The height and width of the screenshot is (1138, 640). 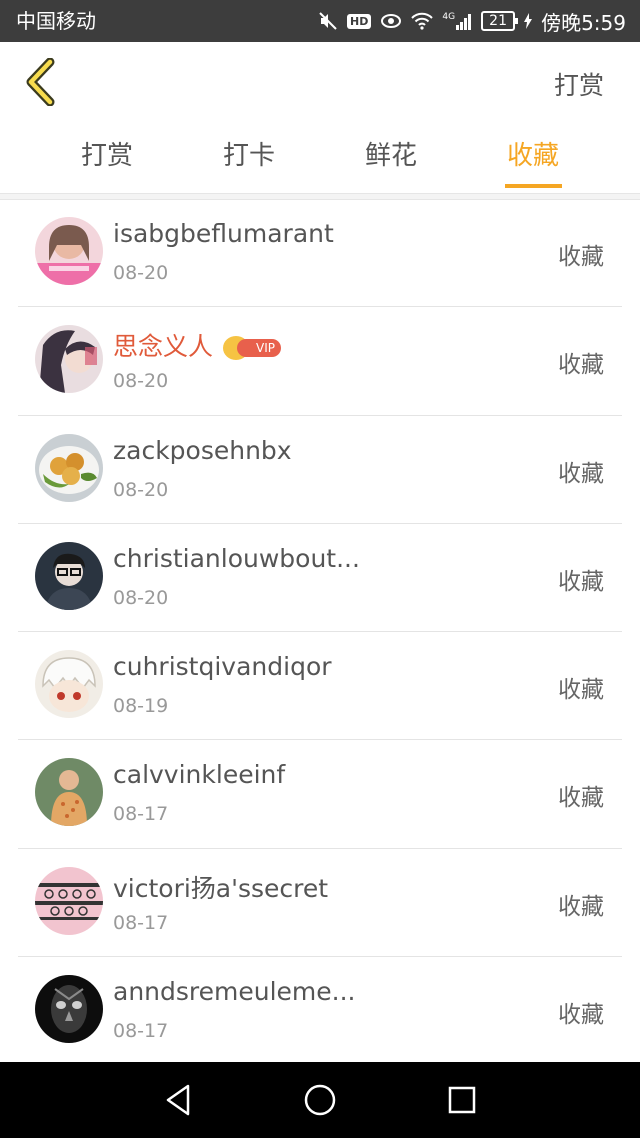 What do you see at coordinates (220, 887) in the screenshot?
I see `user-name: victori扬a'ssecret` at bounding box center [220, 887].